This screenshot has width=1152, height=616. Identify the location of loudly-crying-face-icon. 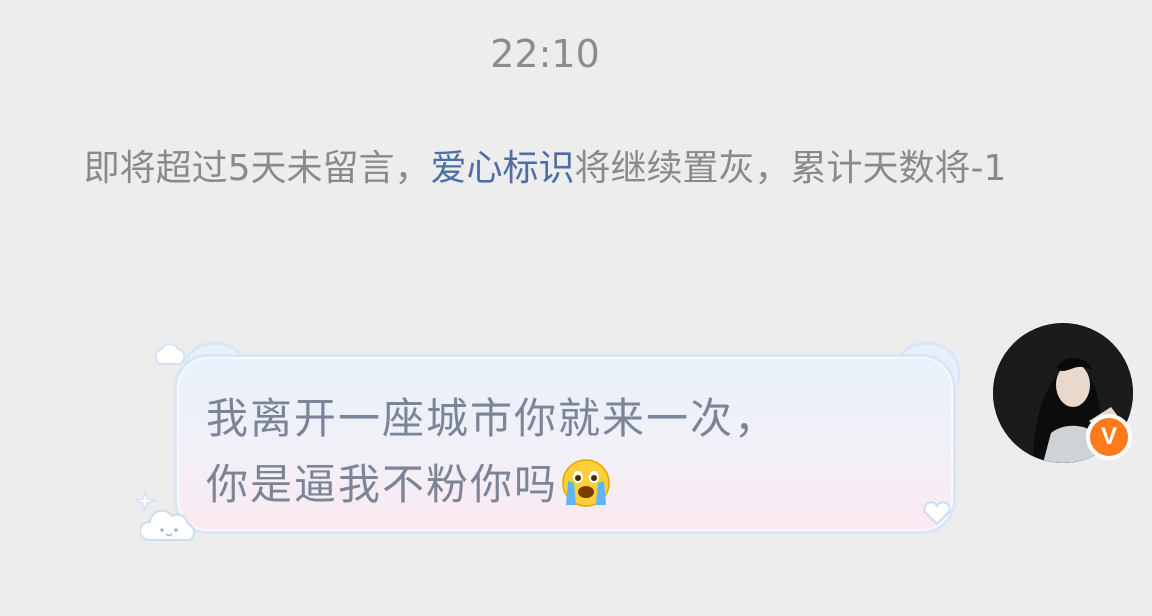
(586, 483).